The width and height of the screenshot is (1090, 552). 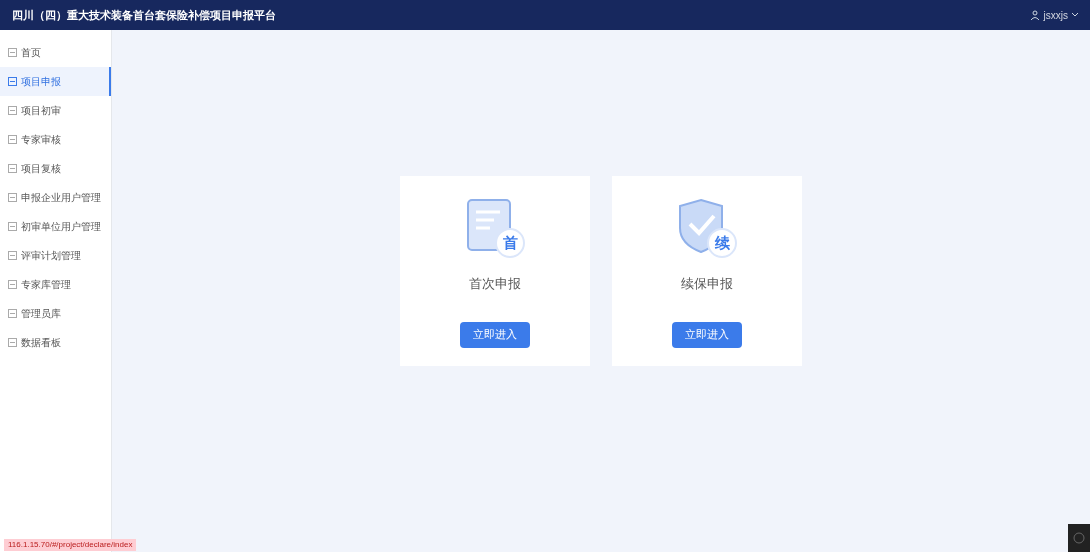 I want to click on card-title: 首次申报, so click(x=495, y=284).